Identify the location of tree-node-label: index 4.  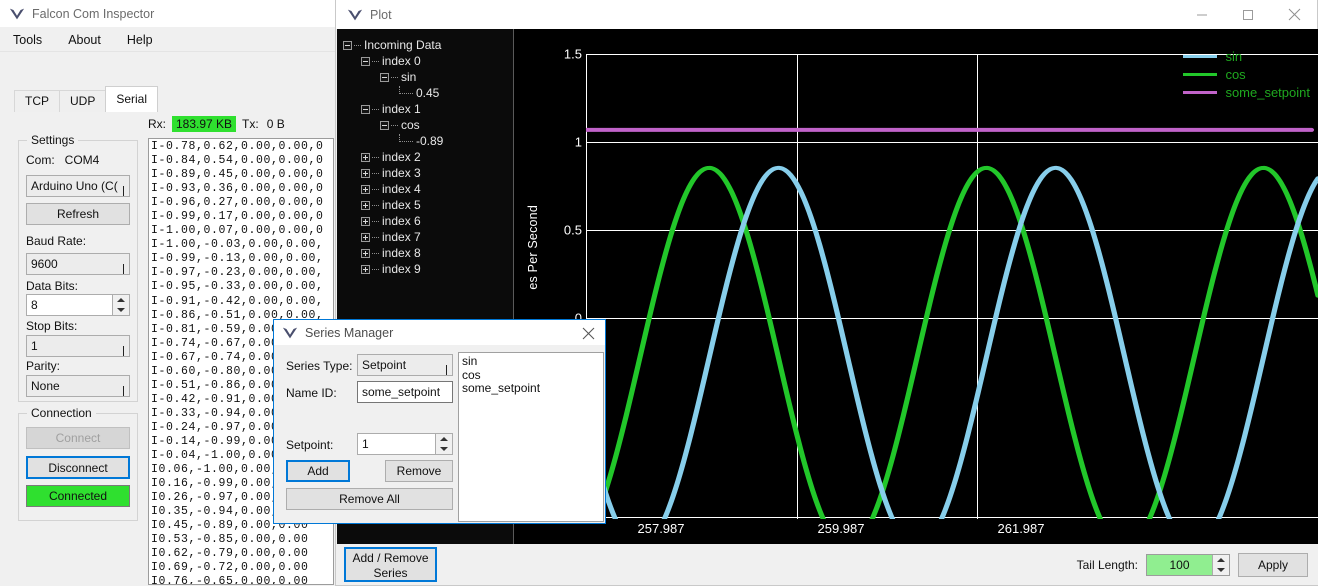
(401, 189).